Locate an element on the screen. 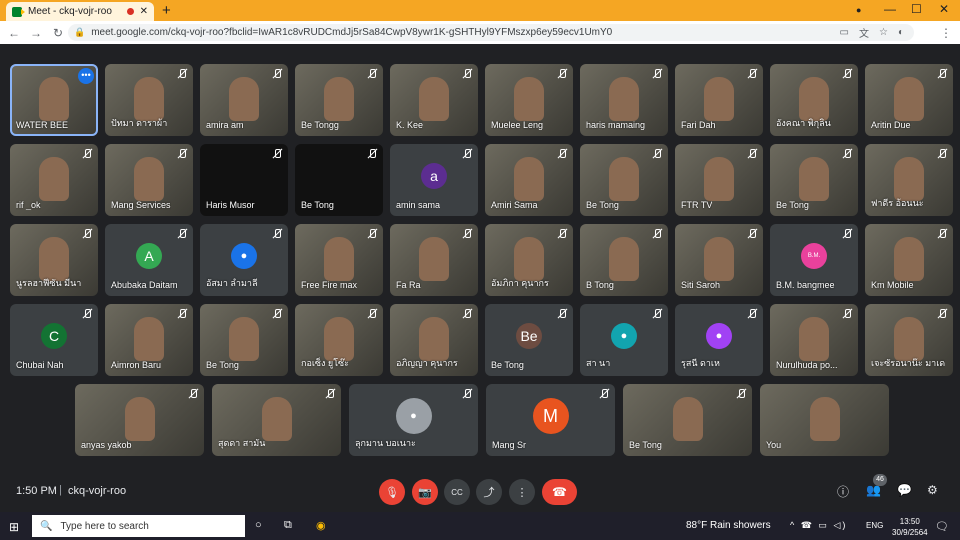 This screenshot has height=540, width=960. participant-tile: Muelee Leng is located at coordinates (529, 100).